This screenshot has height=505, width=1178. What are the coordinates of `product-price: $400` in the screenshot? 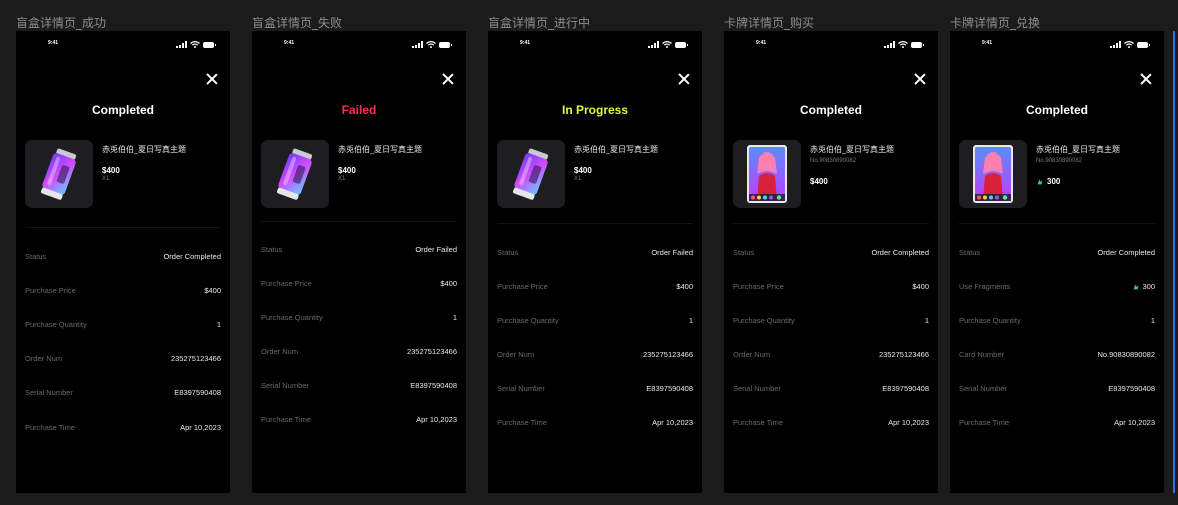 It's located at (397, 170).